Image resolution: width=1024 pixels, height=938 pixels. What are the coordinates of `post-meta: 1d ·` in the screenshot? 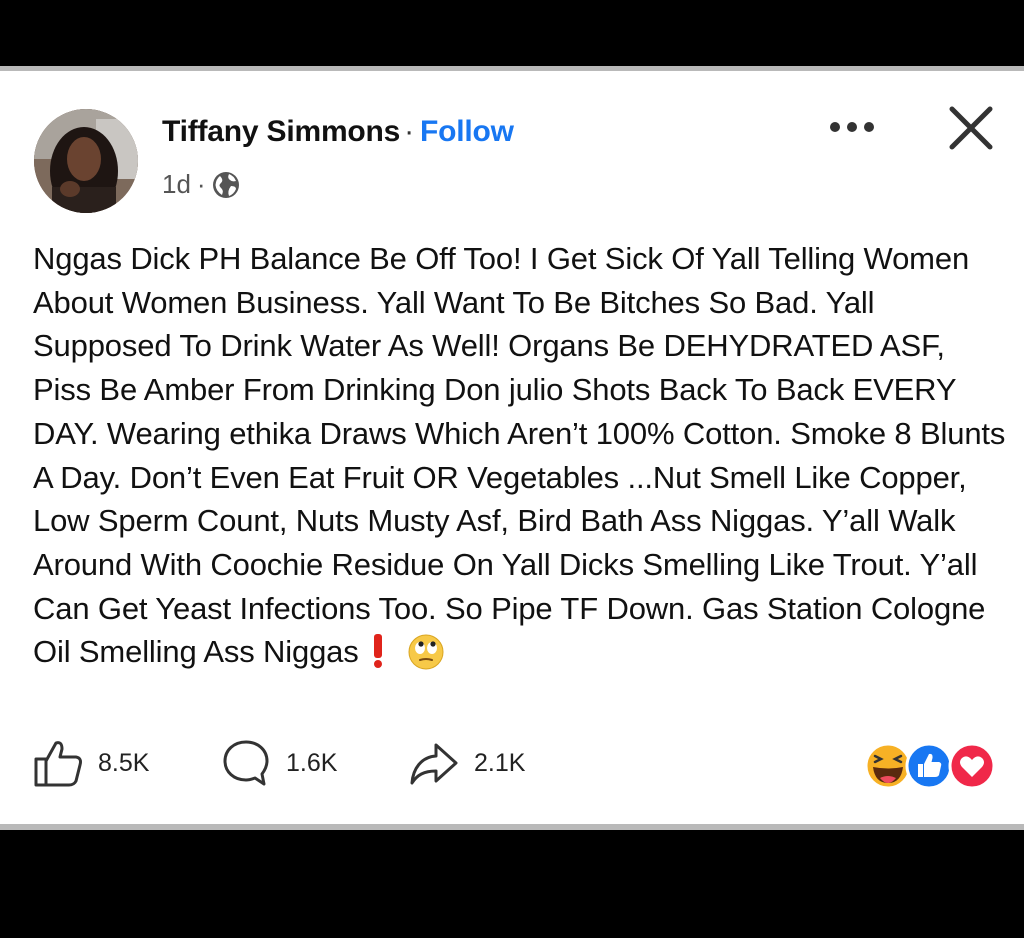 It's located at (201, 184).